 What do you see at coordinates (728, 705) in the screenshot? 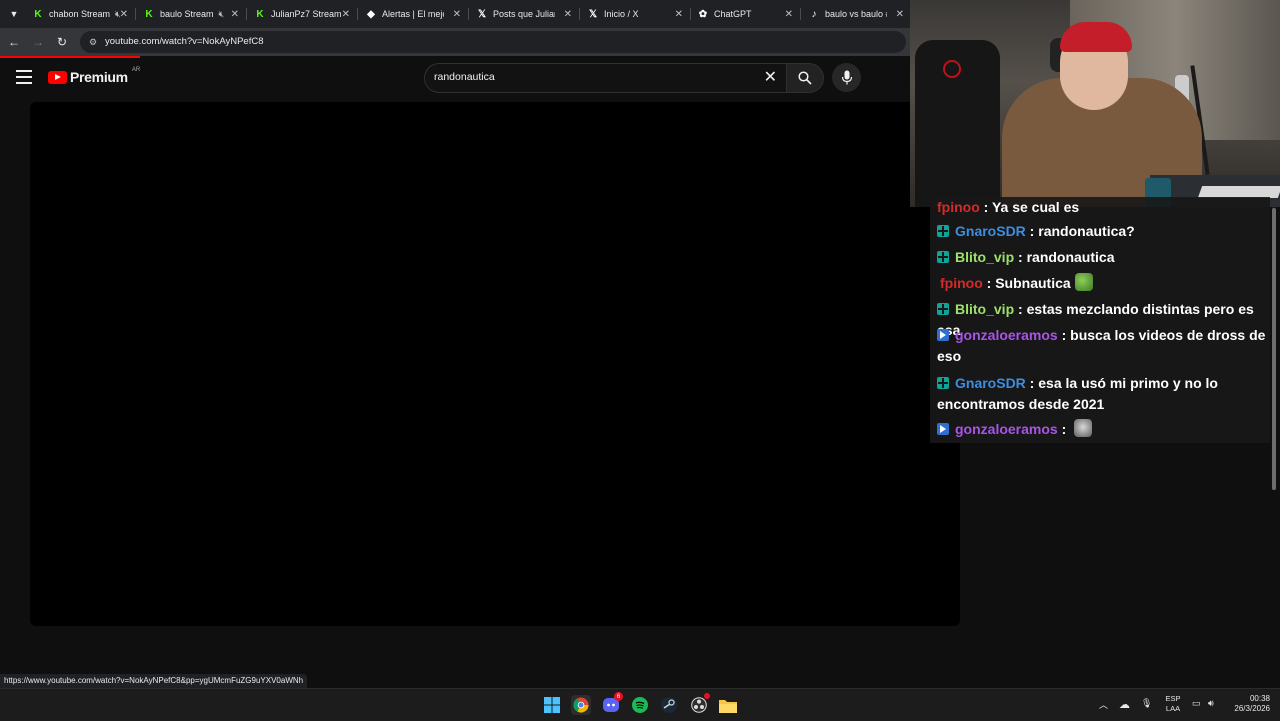
I see `file-explorer-icon` at bounding box center [728, 705].